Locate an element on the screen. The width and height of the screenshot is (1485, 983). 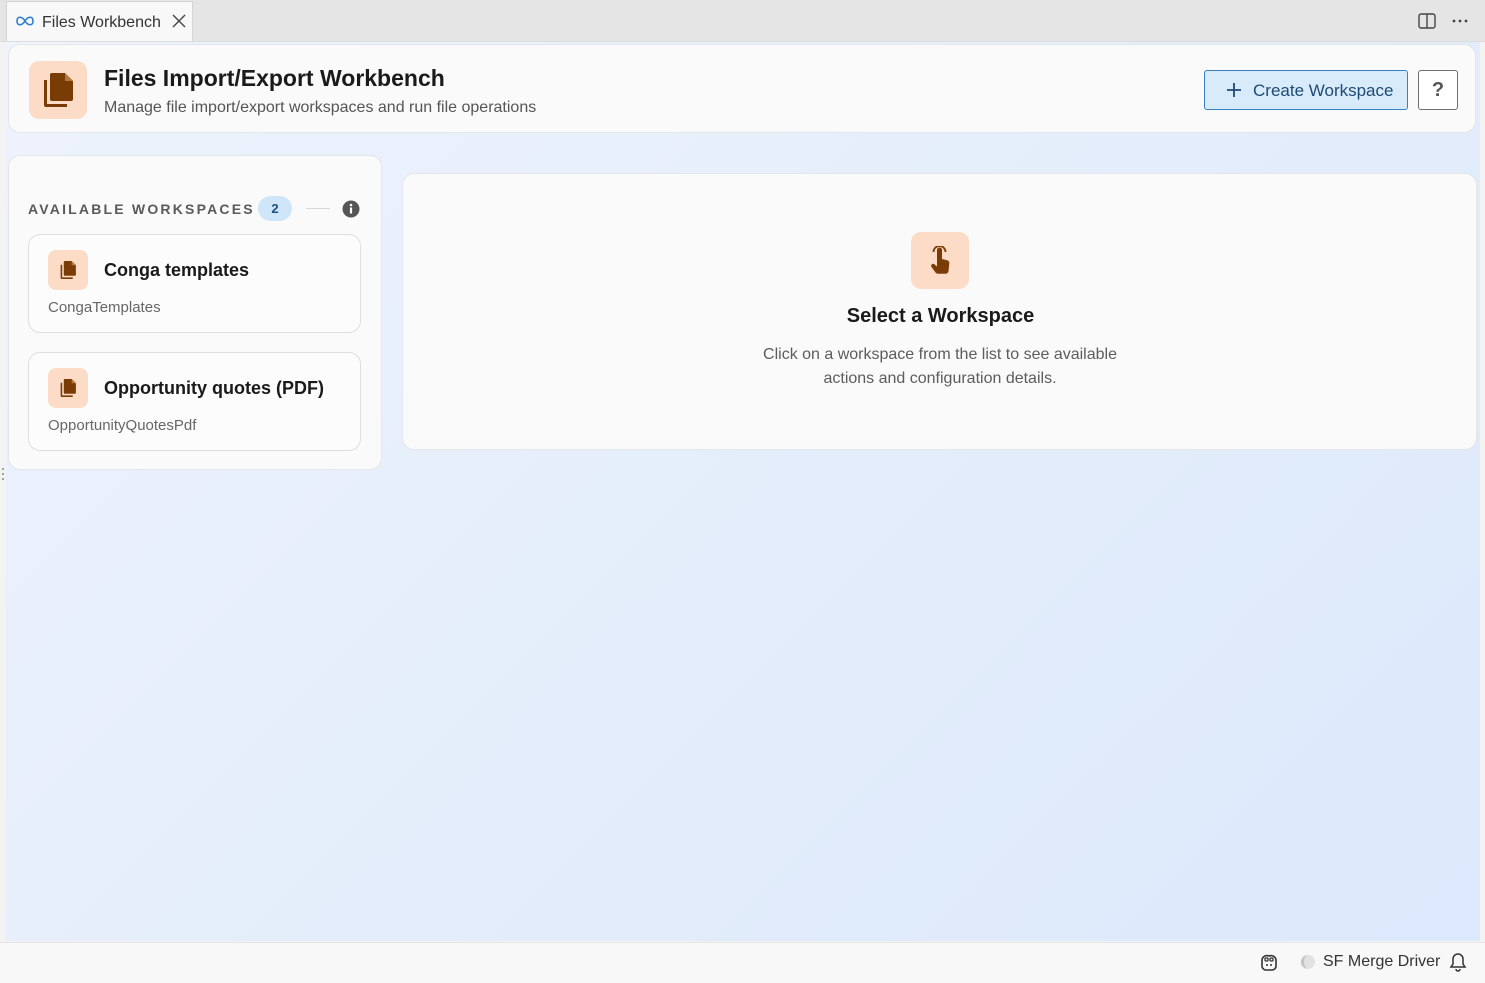
workspace-card: Conga templates CongaTemplates is located at coordinates (194, 283).